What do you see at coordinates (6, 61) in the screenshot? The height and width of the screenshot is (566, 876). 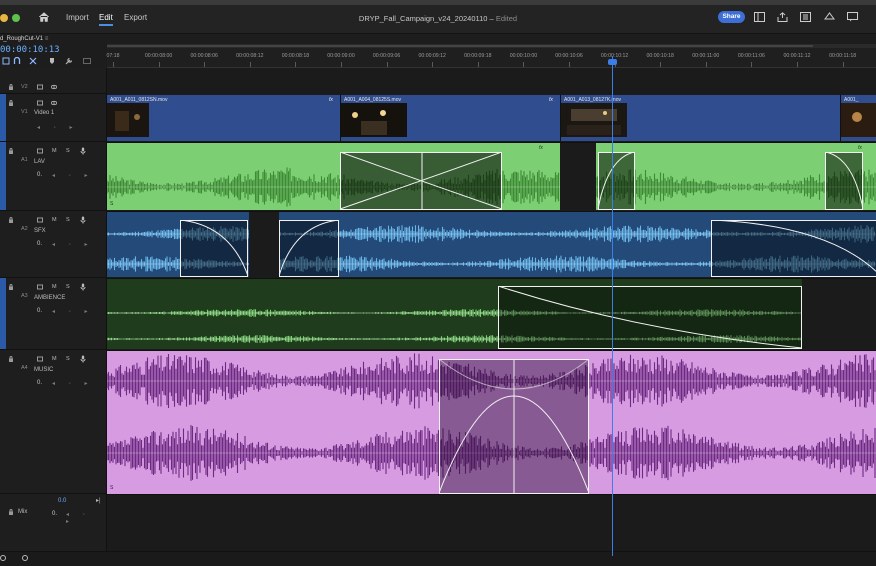 I see `insert-sequence-icon` at bounding box center [6, 61].